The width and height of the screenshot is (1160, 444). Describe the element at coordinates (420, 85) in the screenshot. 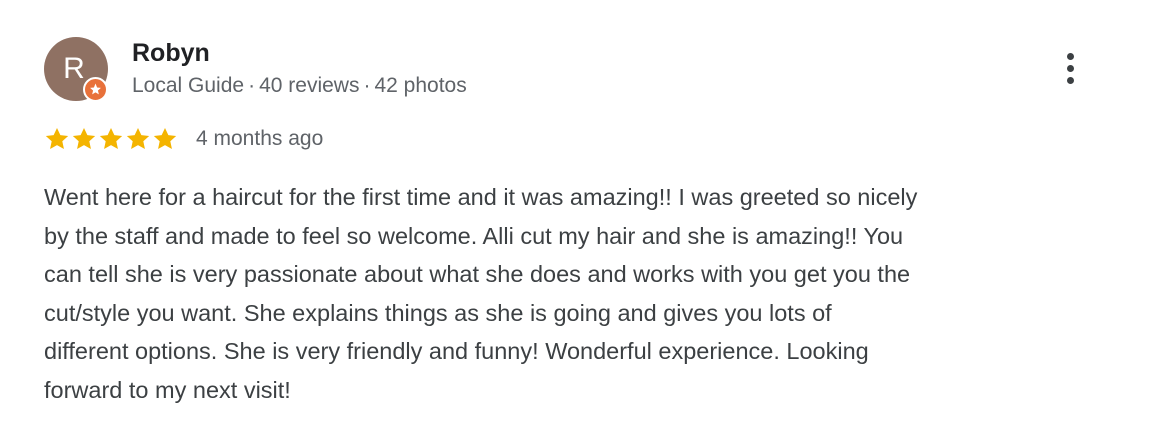

I see `reviewer-photo-count: 42 photos` at that location.